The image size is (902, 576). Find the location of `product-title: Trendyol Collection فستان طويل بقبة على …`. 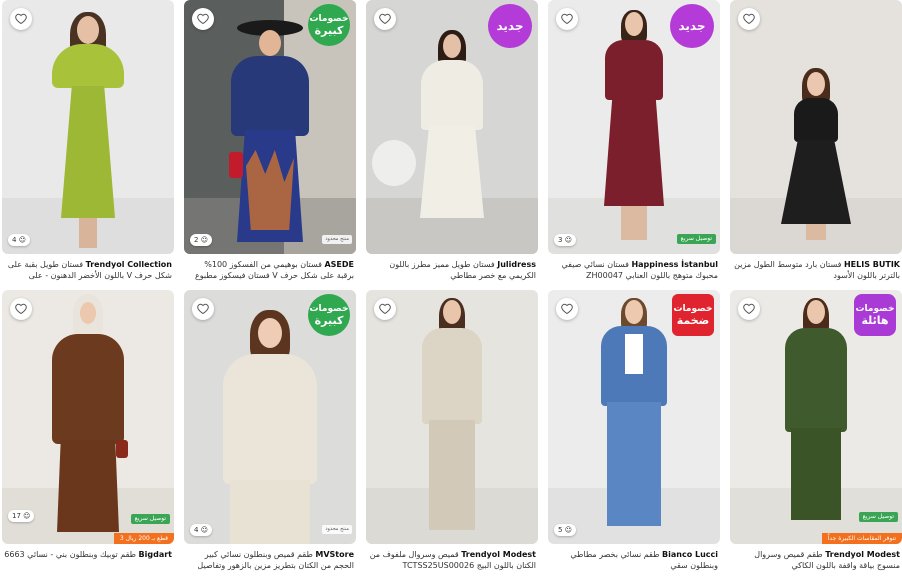

product-title: Trendyol Collection فستان طويل بقبة على … is located at coordinates (88, 270).